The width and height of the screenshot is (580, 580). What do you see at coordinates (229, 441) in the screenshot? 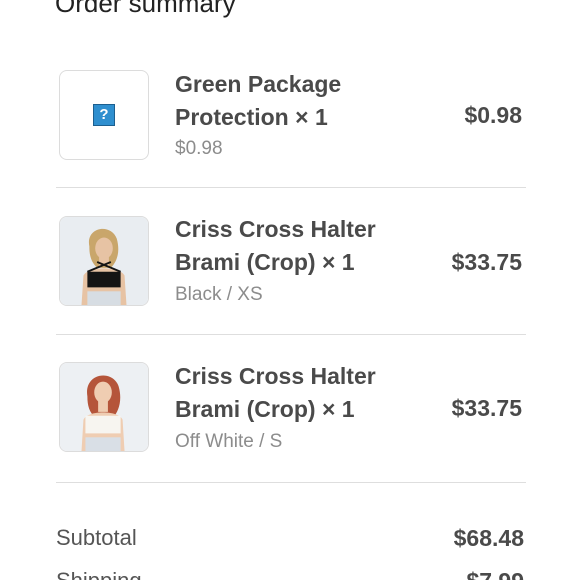
I see `item-variant: Off White / S` at bounding box center [229, 441].